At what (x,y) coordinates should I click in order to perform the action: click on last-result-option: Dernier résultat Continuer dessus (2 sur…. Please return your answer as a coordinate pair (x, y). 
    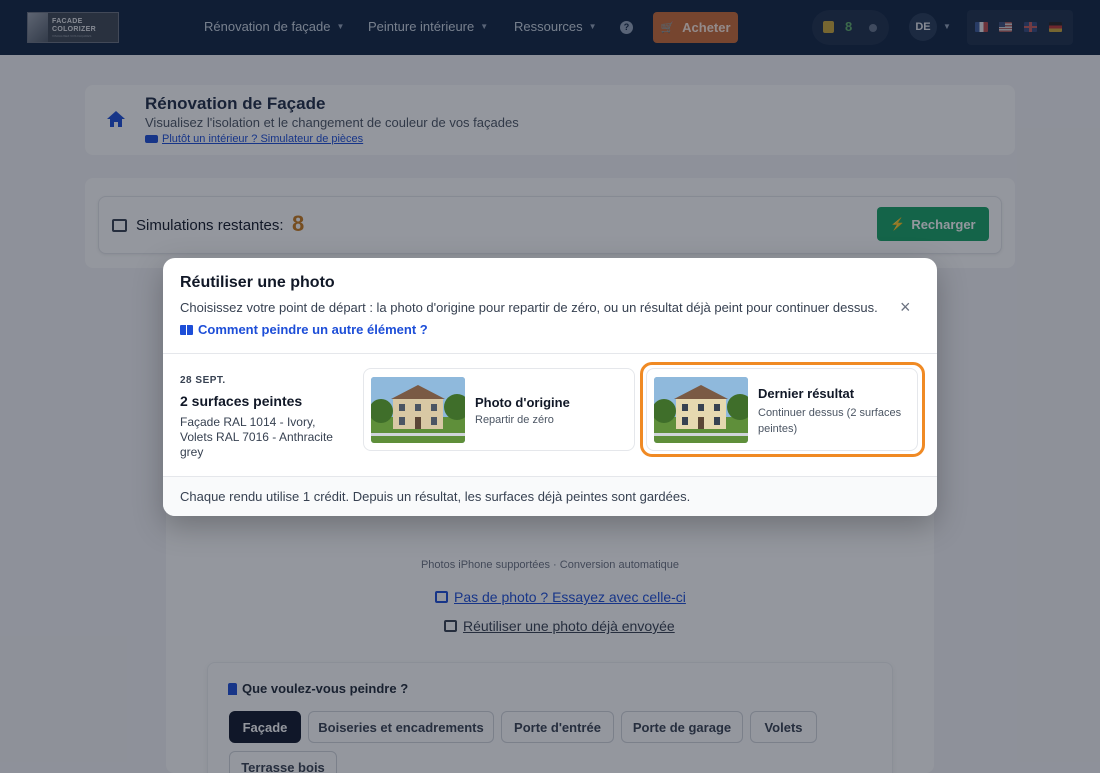
    Looking at the image, I should click on (782, 409).